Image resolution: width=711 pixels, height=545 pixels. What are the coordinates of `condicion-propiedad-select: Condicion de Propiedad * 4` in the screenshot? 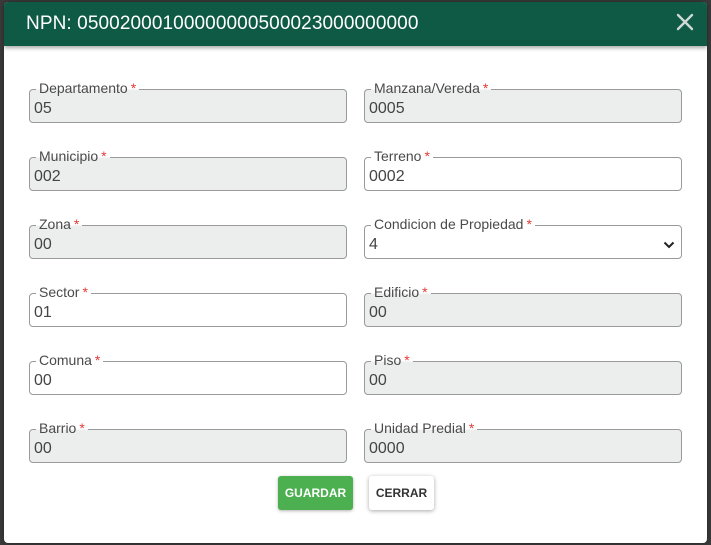 It's located at (523, 237).